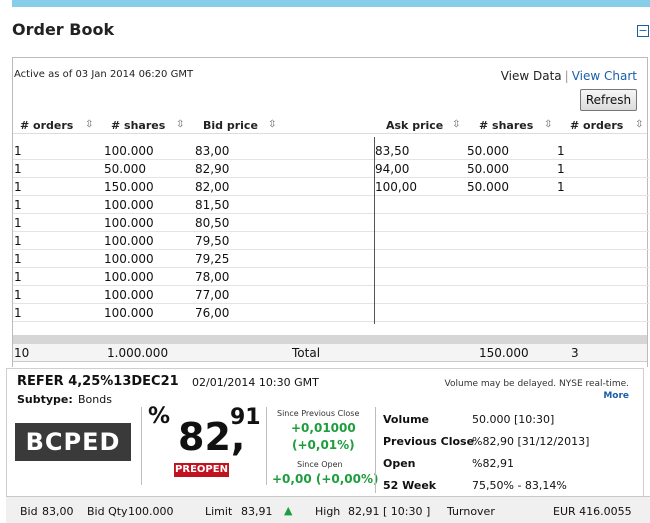 This screenshot has width=650, height=523. What do you see at coordinates (318, 413) in the screenshot?
I see `since-prev-close-label: Since Previous Close` at bounding box center [318, 413].